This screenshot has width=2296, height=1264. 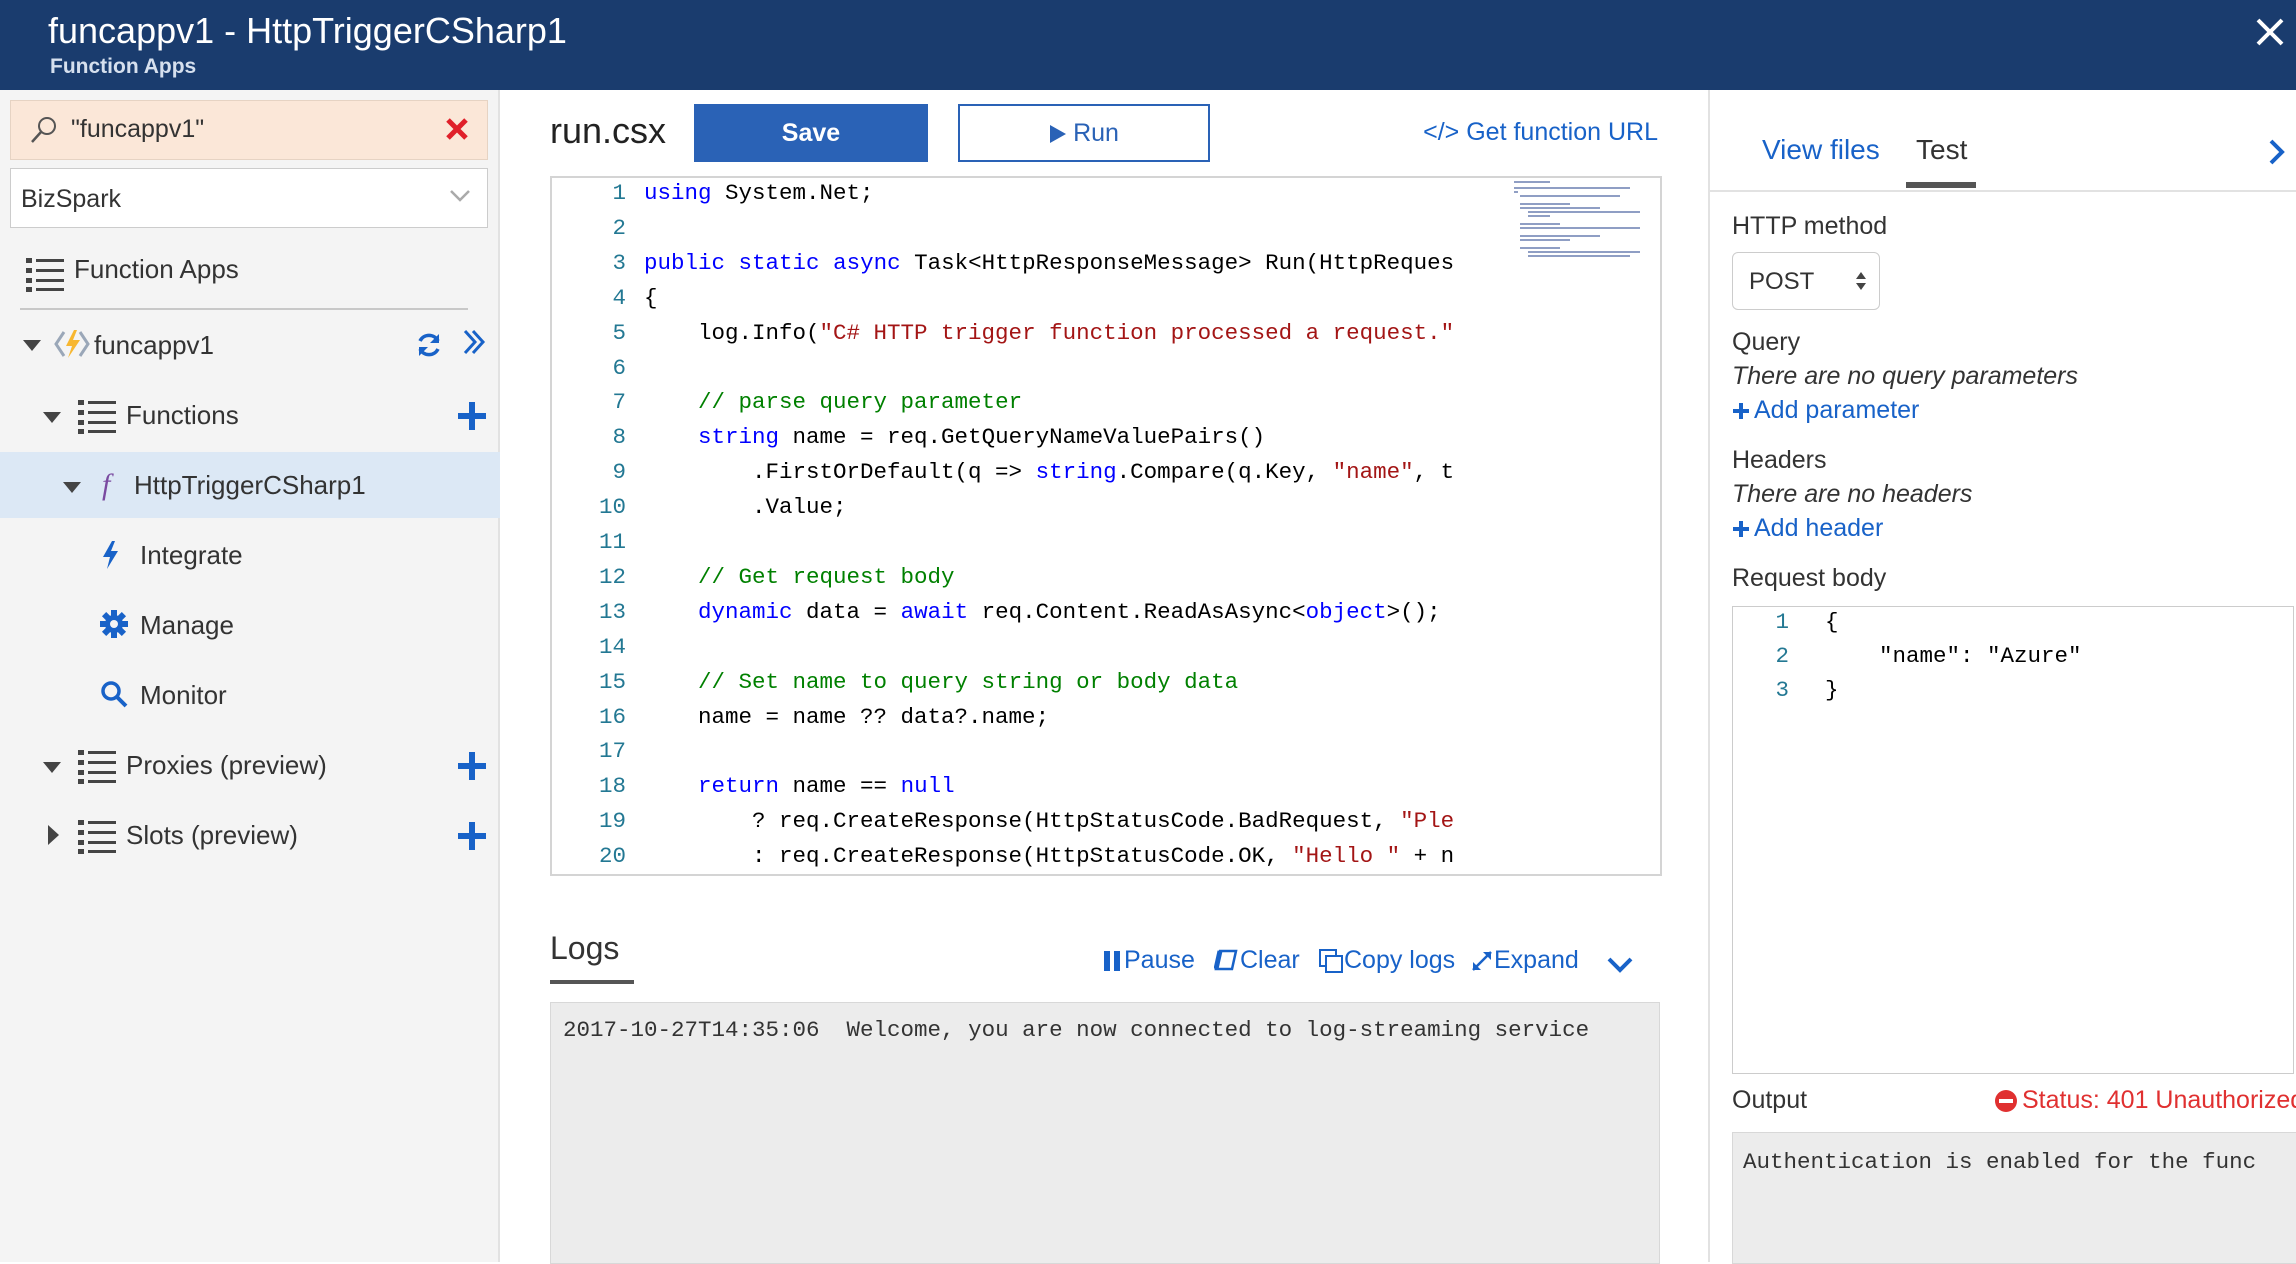 What do you see at coordinates (619, 437) in the screenshot?
I see `line-number: 8` at bounding box center [619, 437].